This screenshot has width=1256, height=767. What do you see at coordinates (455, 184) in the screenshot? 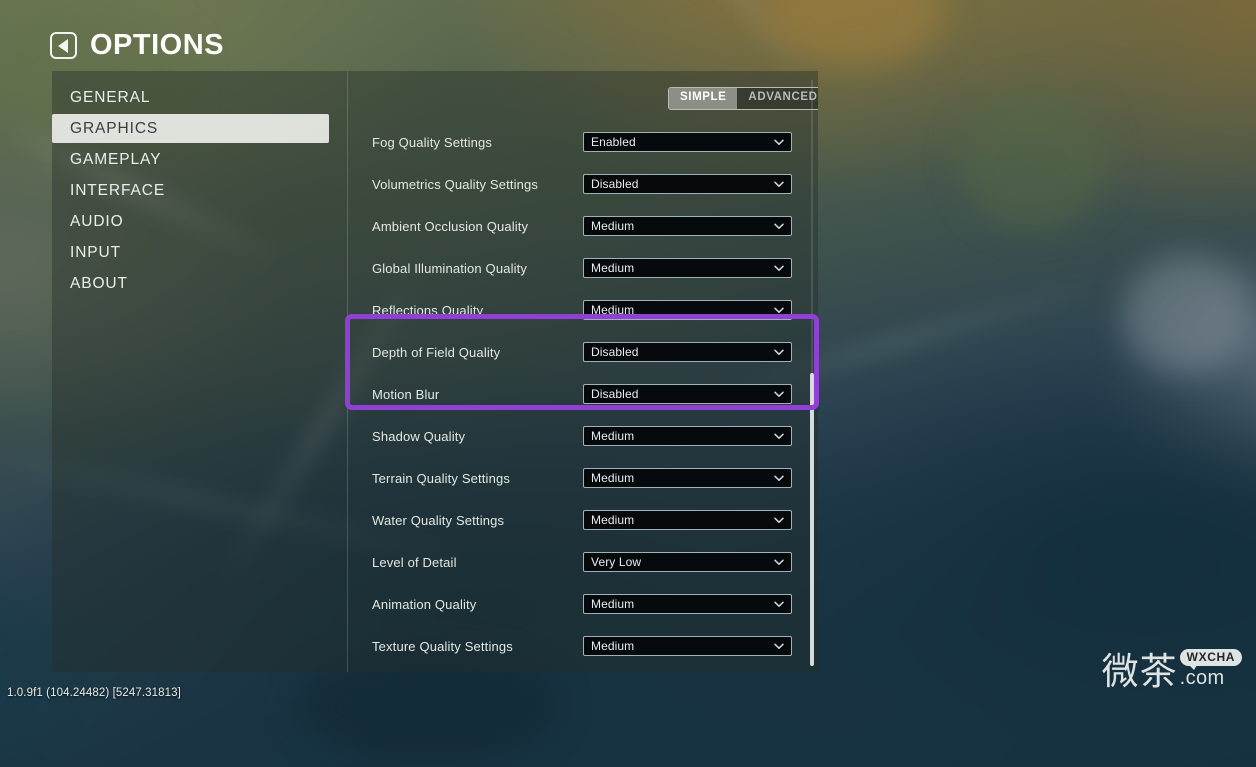
I see `setting-label: Volumetrics Quality Settings` at bounding box center [455, 184].